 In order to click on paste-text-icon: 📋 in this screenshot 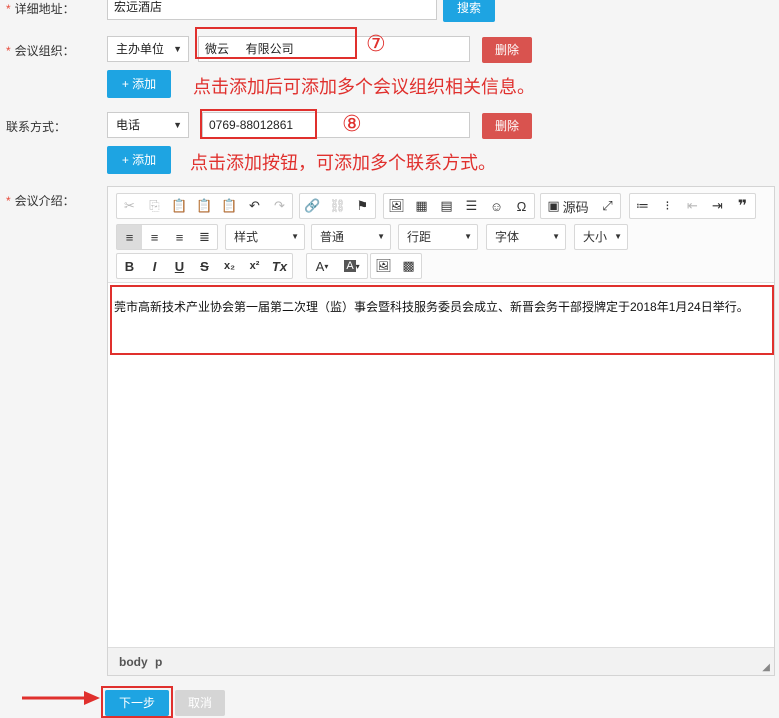, I will do `click(204, 206)`.